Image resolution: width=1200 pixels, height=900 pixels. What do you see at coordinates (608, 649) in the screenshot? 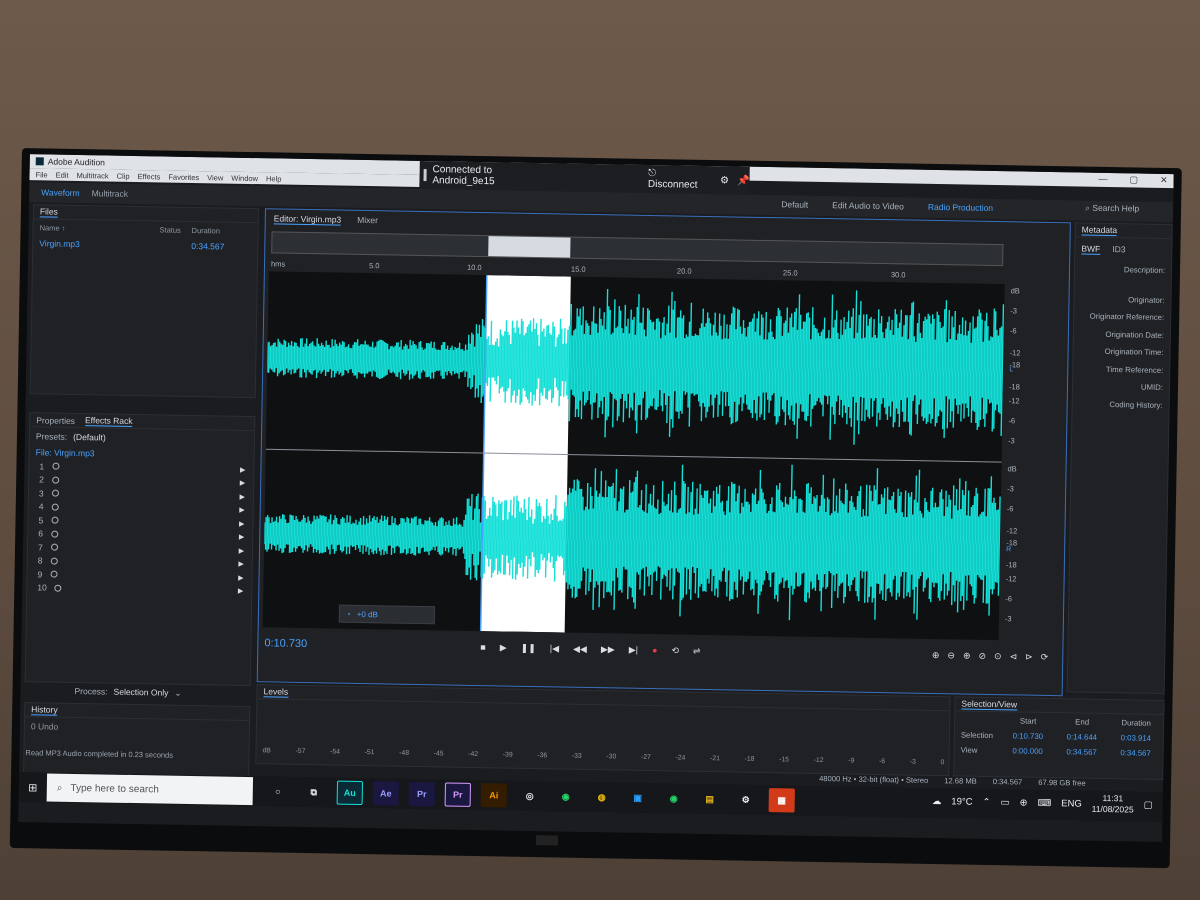
I see `fast-forward-icon: ▶▶` at bounding box center [608, 649].